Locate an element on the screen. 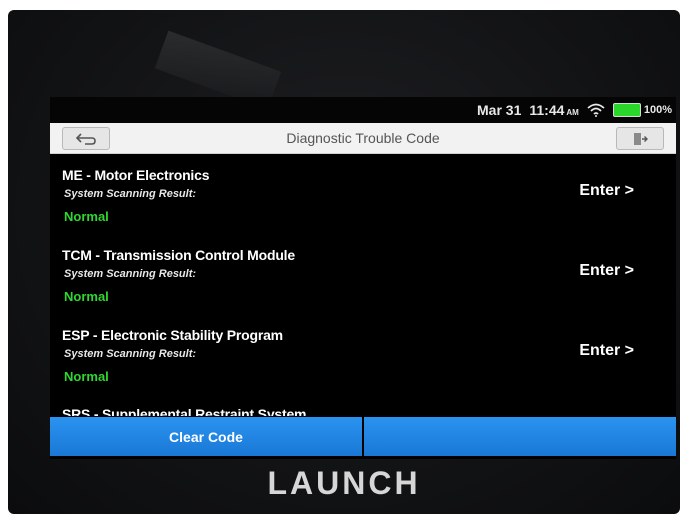 The height and width of the screenshot is (514, 688). battery-icon is located at coordinates (626, 110).